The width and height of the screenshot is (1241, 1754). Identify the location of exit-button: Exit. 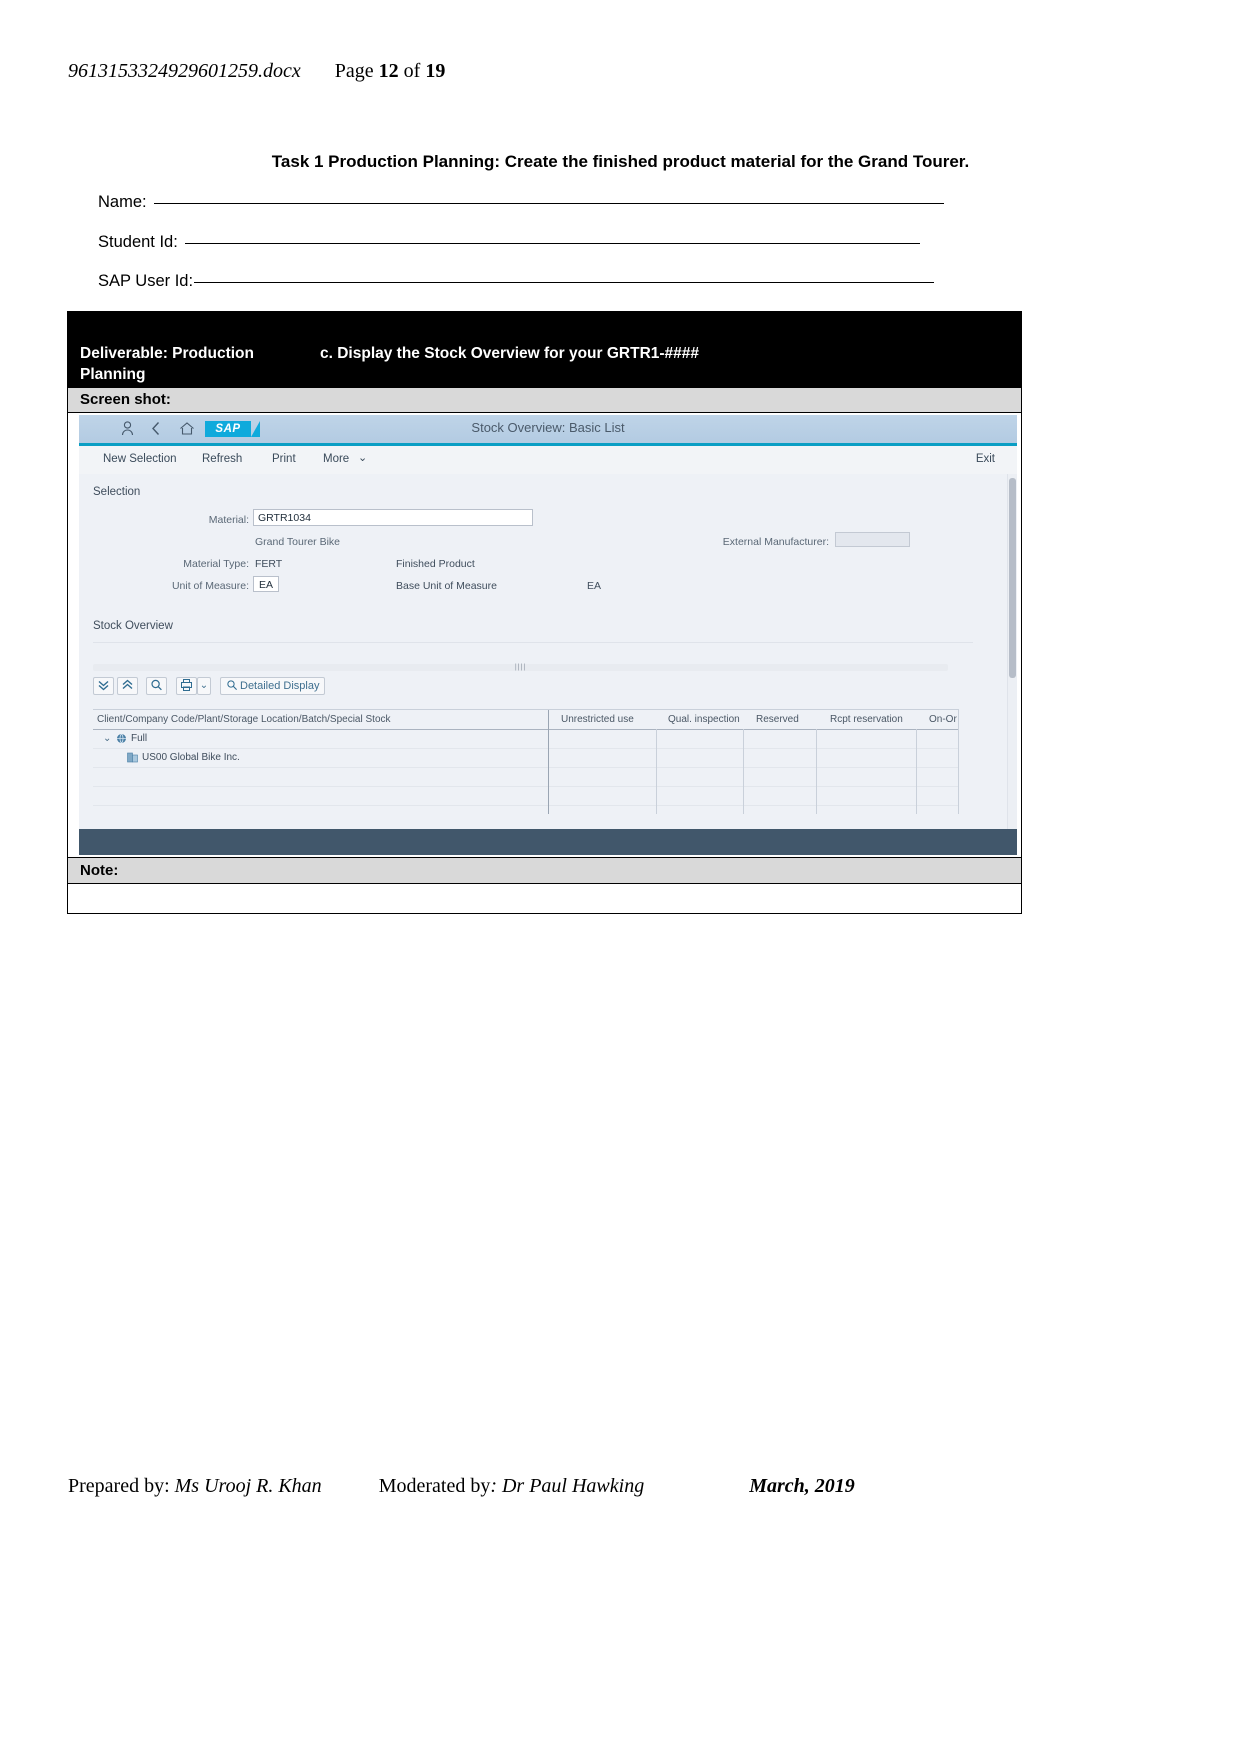
(985, 459).